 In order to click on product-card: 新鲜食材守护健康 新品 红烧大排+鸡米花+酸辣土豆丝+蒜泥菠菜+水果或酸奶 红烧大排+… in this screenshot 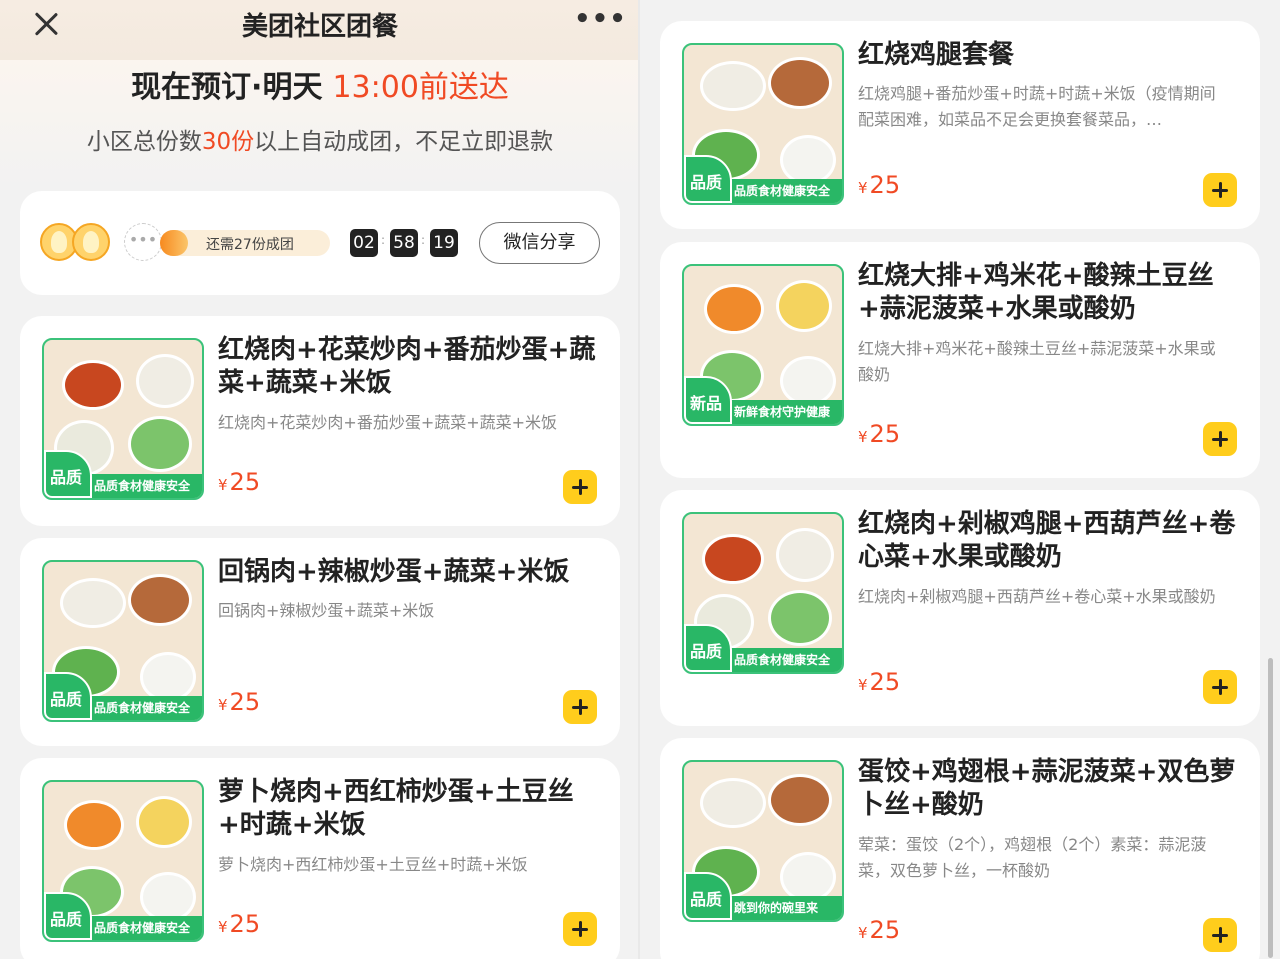, I will do `click(960, 360)`.